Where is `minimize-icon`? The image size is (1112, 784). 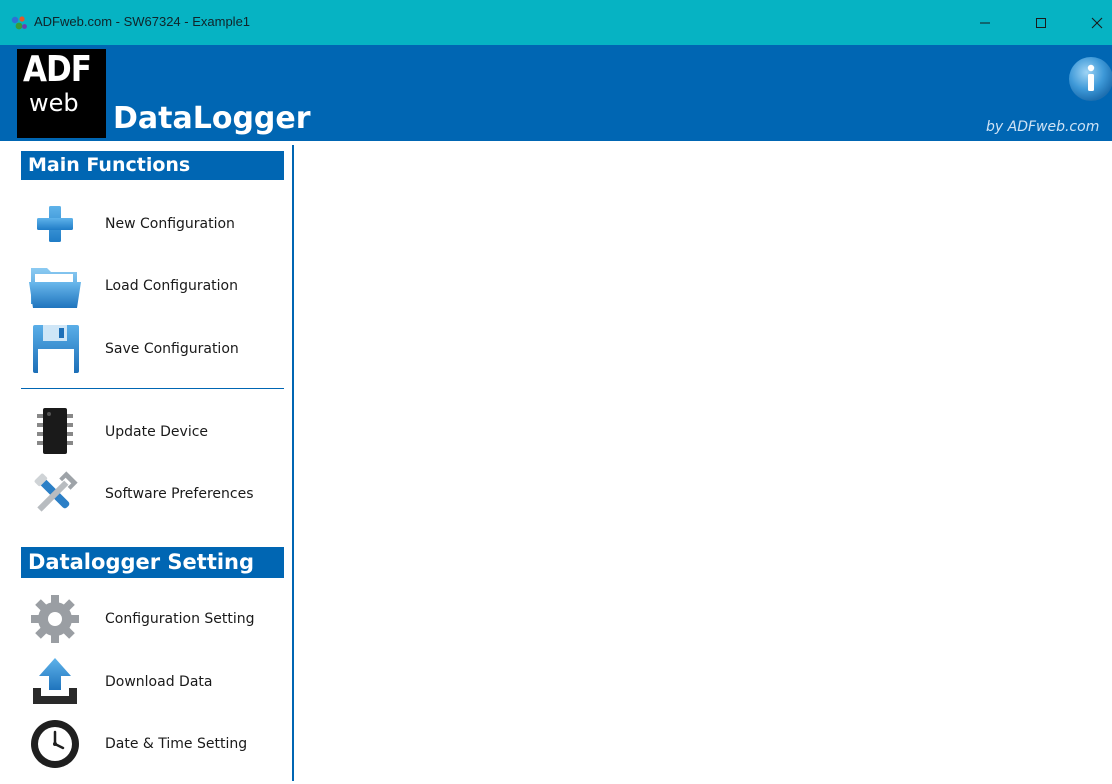
minimize-icon is located at coordinates (985, 22).